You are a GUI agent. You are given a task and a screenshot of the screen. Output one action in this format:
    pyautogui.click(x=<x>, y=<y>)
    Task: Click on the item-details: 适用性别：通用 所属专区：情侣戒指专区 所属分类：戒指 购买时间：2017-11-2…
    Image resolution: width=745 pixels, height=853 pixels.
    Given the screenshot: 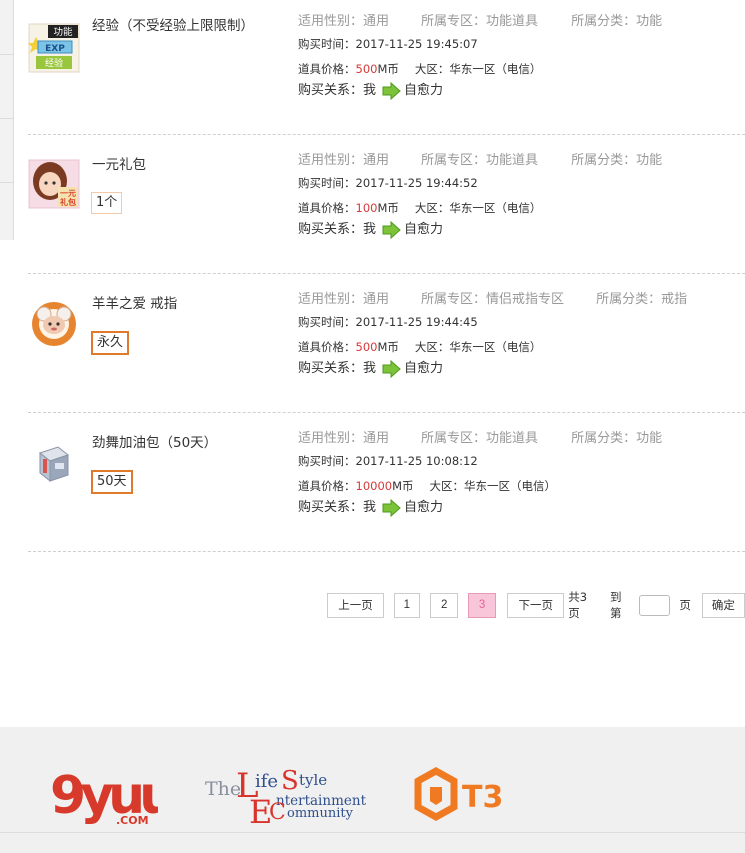 What is the action you would take?
    pyautogui.click(x=521, y=335)
    